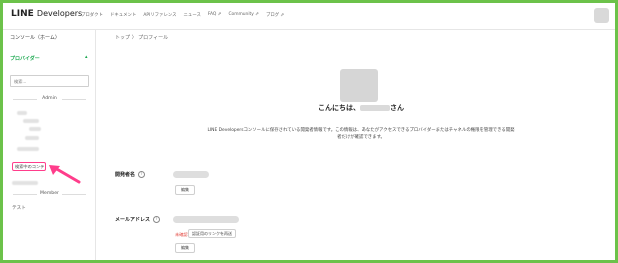 The image size is (618, 263). What do you see at coordinates (601, 15) in the screenshot?
I see `user-avatar` at bounding box center [601, 15].